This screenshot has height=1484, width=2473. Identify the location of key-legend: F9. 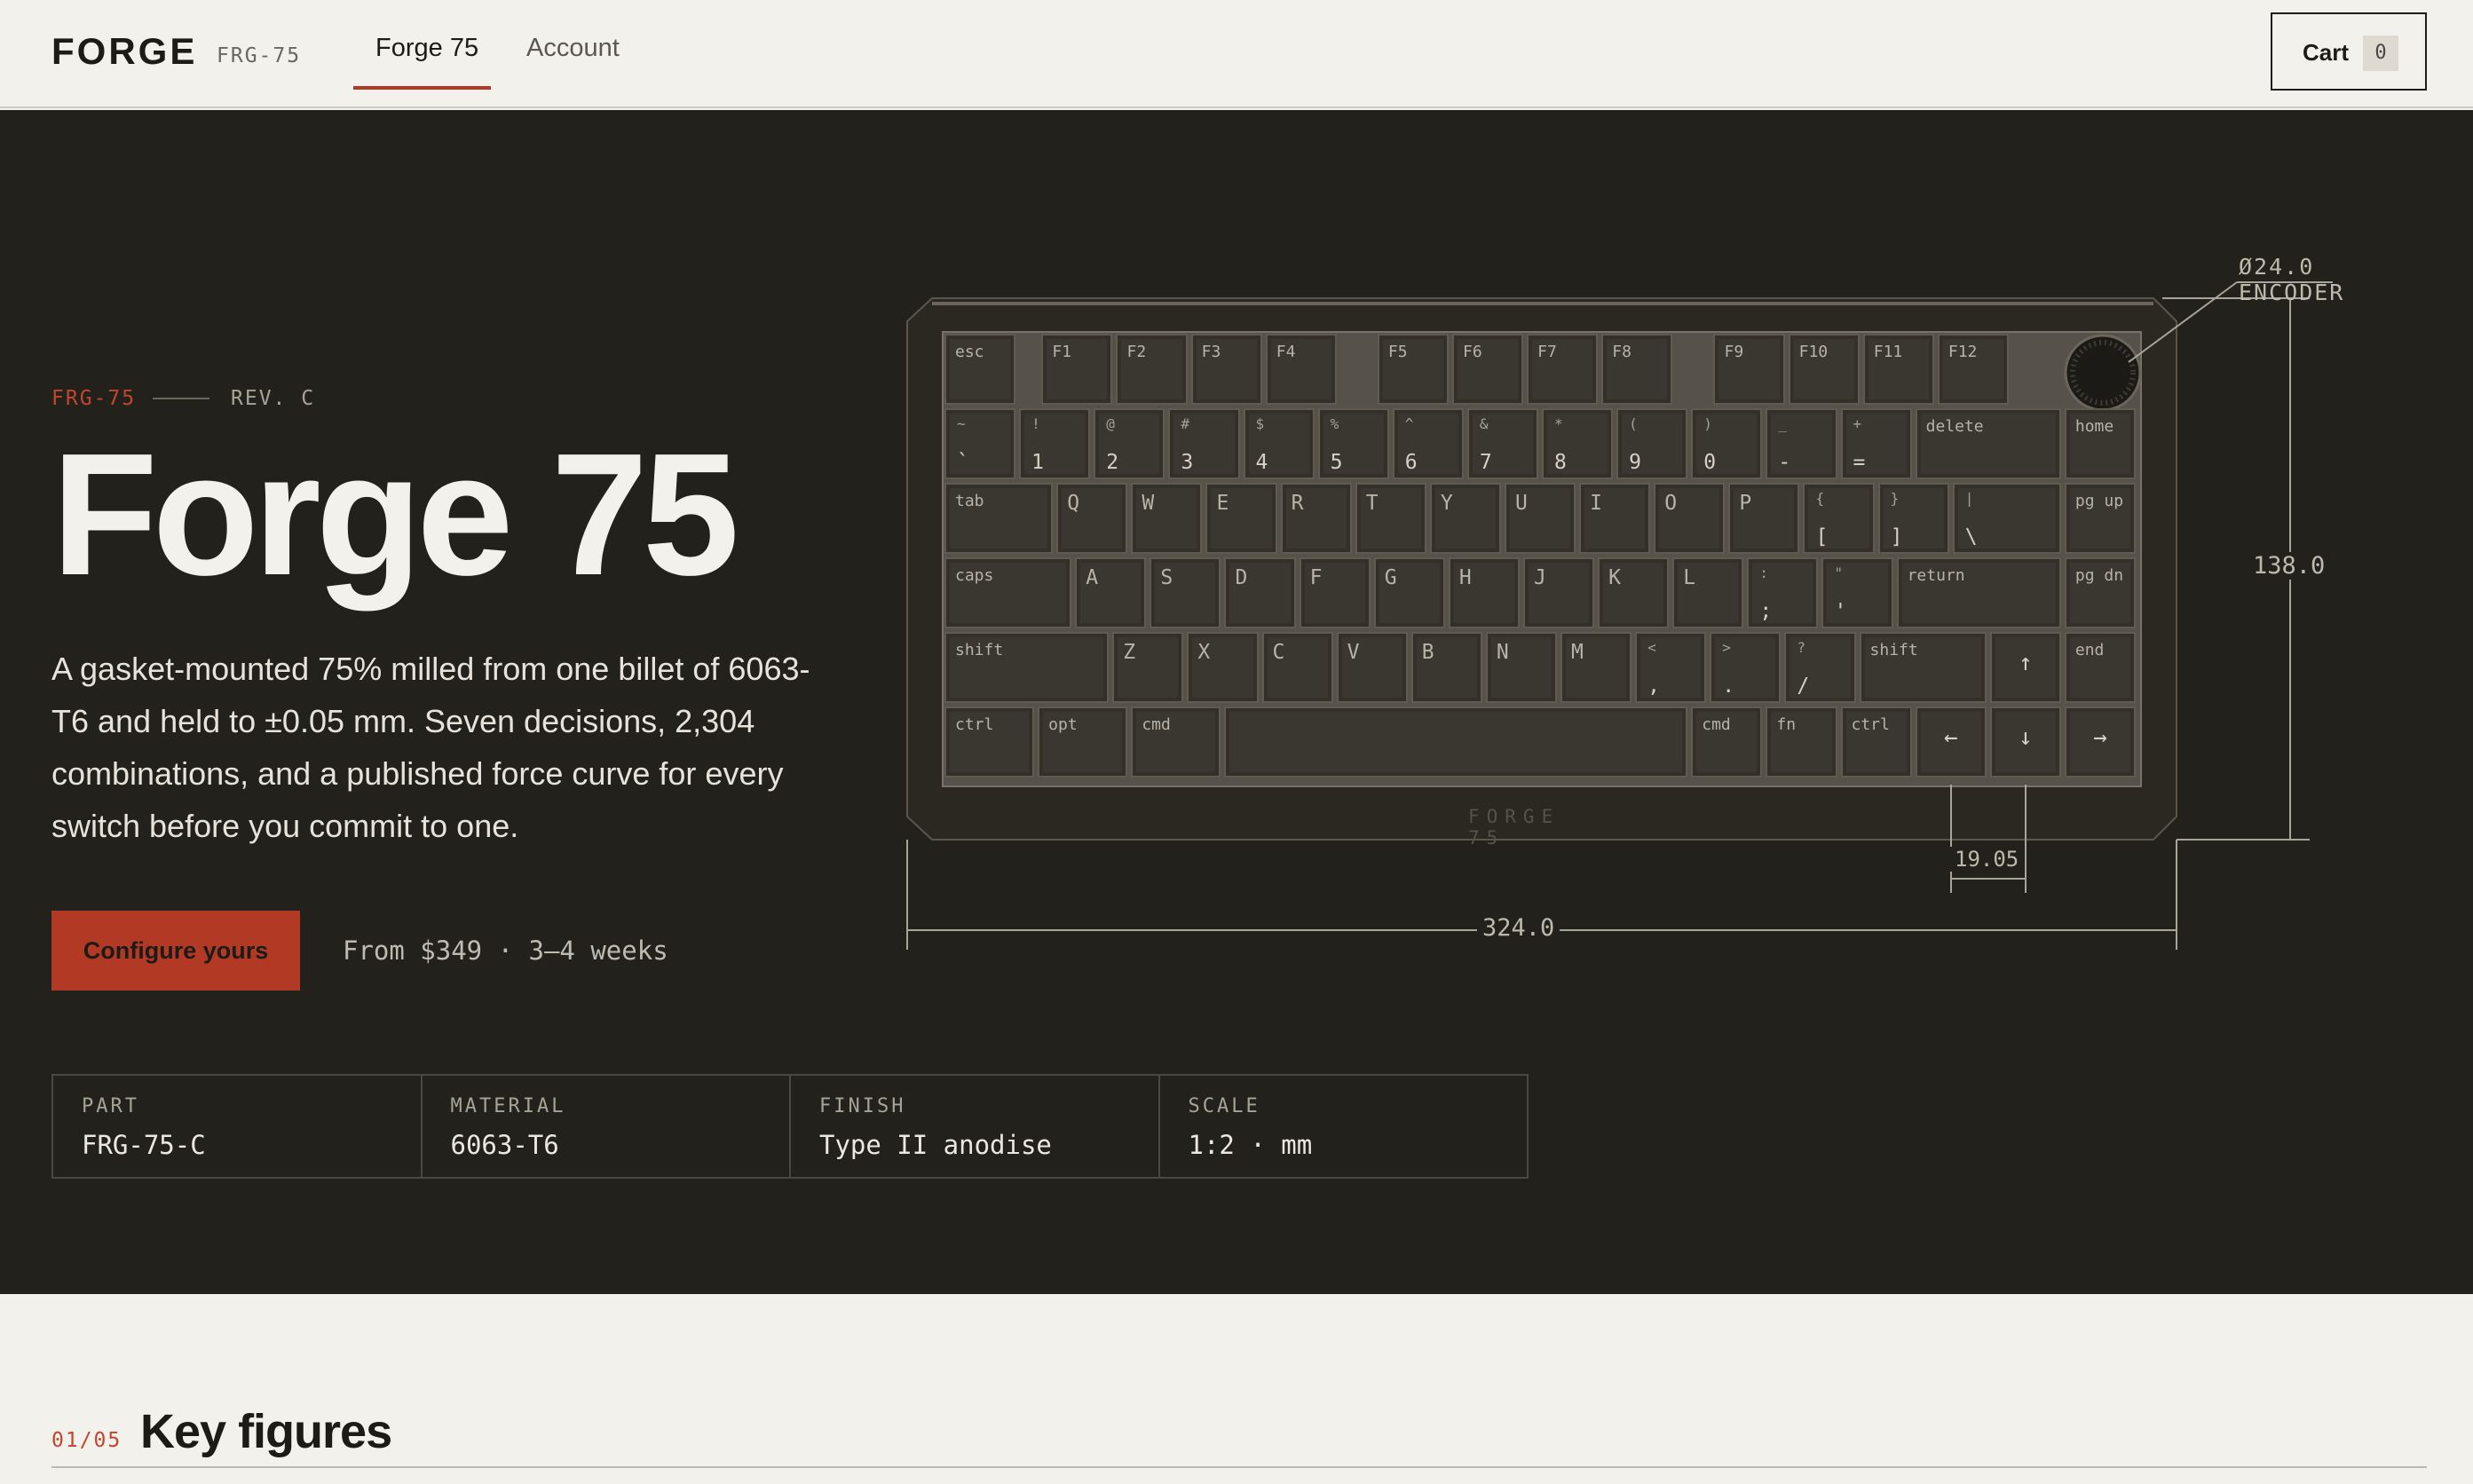
(1734, 352).